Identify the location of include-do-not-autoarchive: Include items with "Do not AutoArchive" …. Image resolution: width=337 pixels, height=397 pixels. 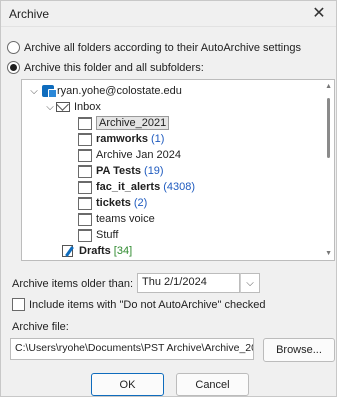
(138, 304).